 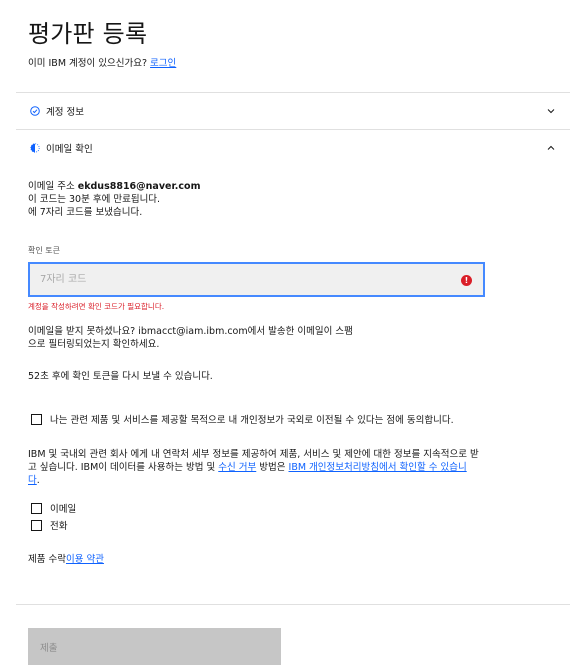 What do you see at coordinates (38, 480) in the screenshot?
I see `marketing-line3-suffix: .` at bounding box center [38, 480].